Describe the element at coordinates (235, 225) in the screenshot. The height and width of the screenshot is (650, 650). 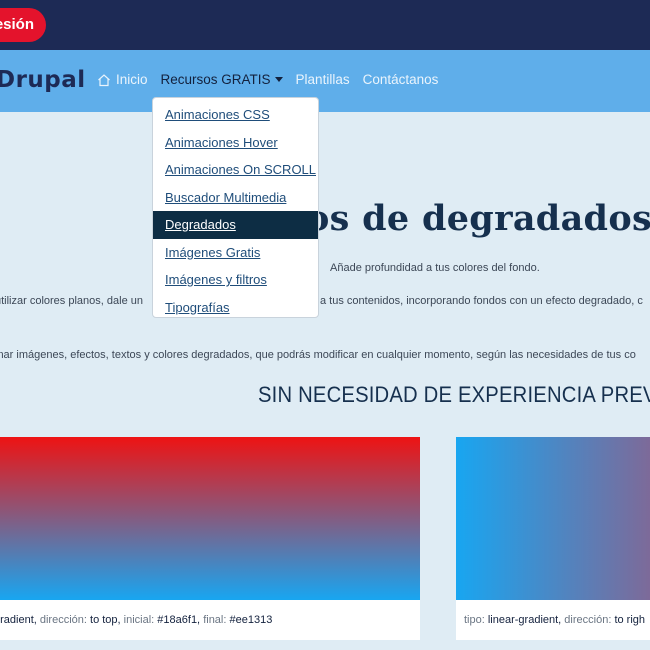
I see `dropdown-item-degradados: Degradados` at that location.